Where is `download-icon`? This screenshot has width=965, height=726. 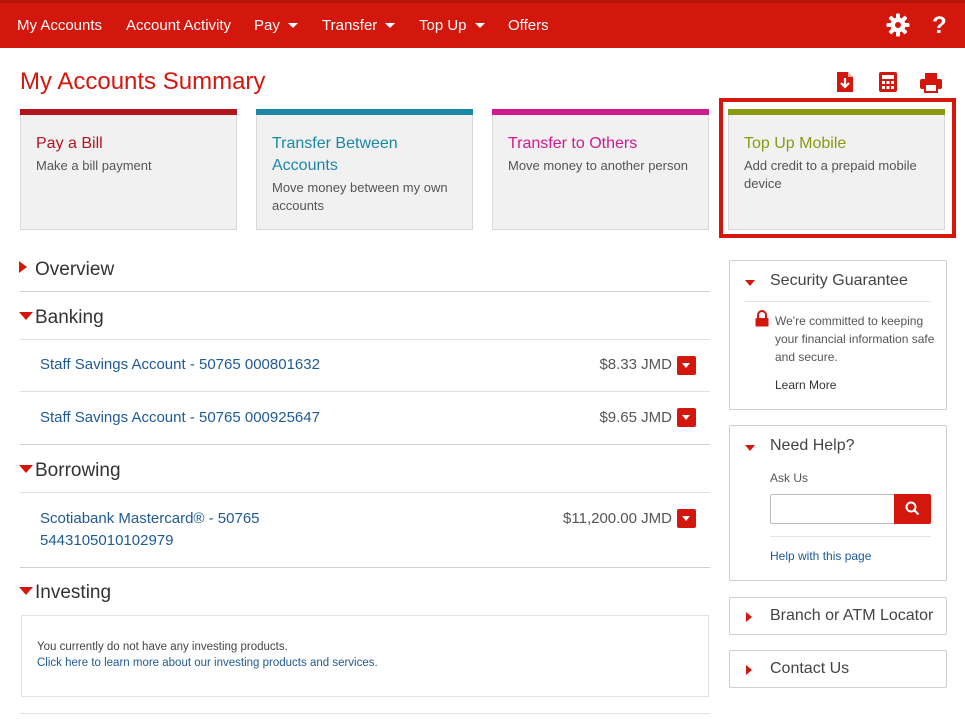
download-icon is located at coordinates (845, 82).